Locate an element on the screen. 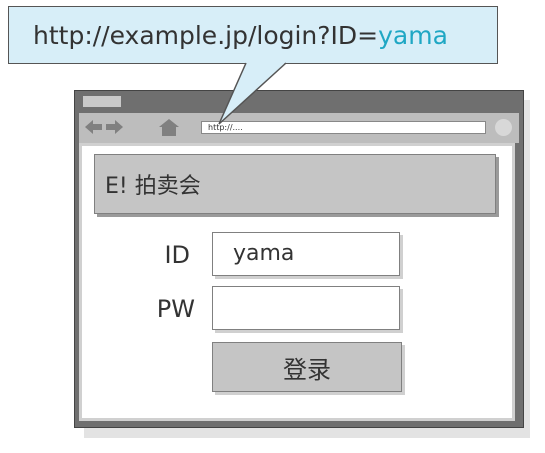 This screenshot has height=453, width=545. id-label: ID is located at coordinates (177, 255).